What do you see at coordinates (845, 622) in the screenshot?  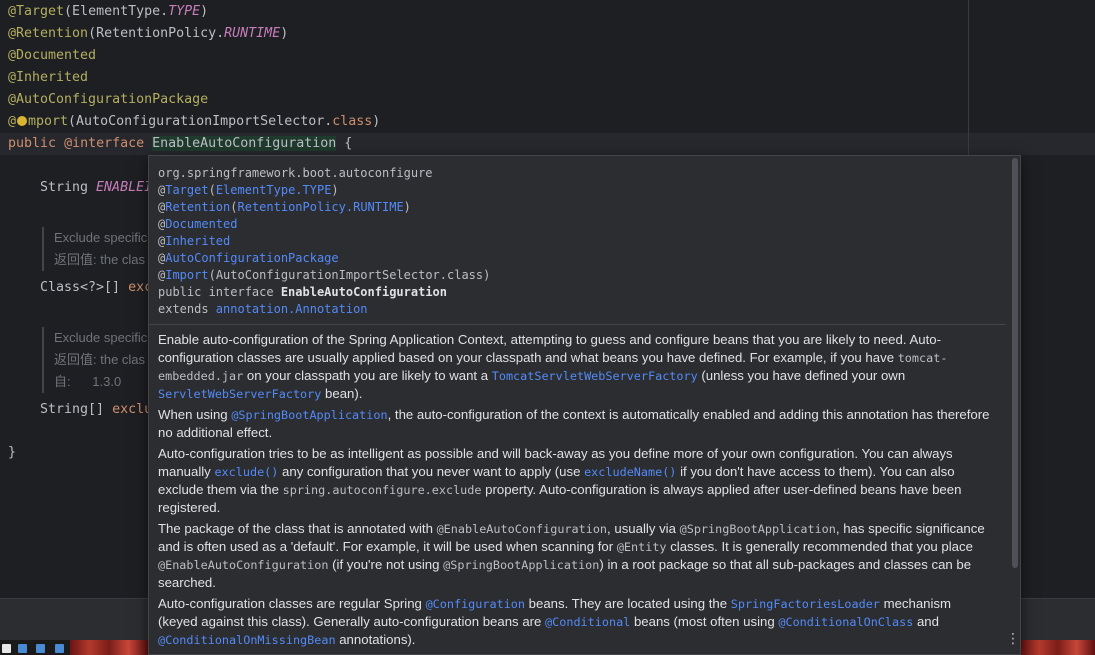 I see `doc-link: @ConditionalOnClass` at bounding box center [845, 622].